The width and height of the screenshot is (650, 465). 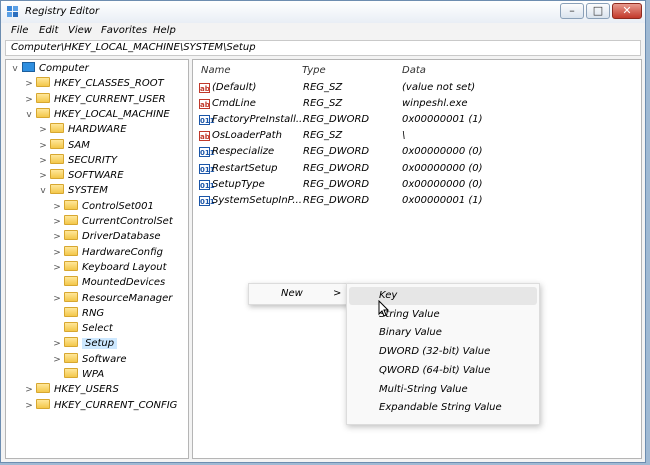 I want to click on tree-item: > Setup, so click(x=85, y=344).